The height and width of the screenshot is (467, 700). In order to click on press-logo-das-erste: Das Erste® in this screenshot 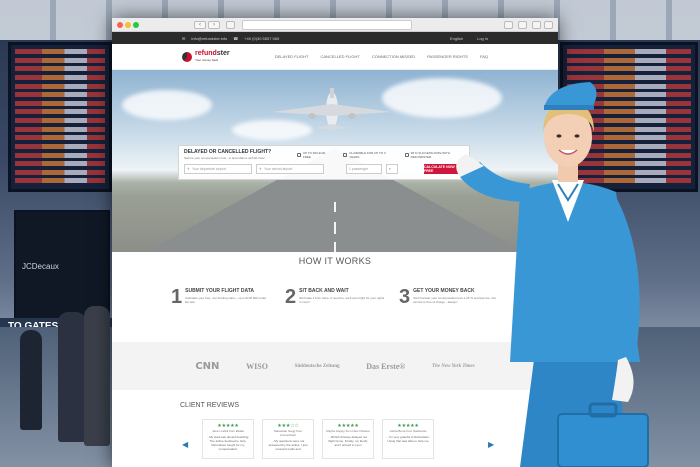, I will do `click(386, 366)`.